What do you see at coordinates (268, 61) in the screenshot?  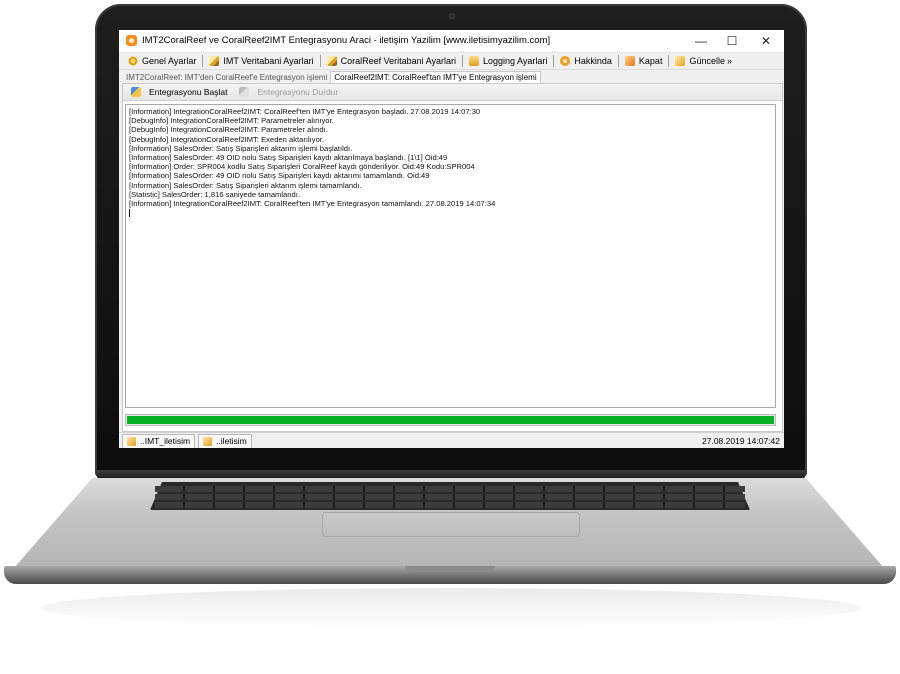 I see `menu-label: IMT Veritabani Ayarlari` at bounding box center [268, 61].